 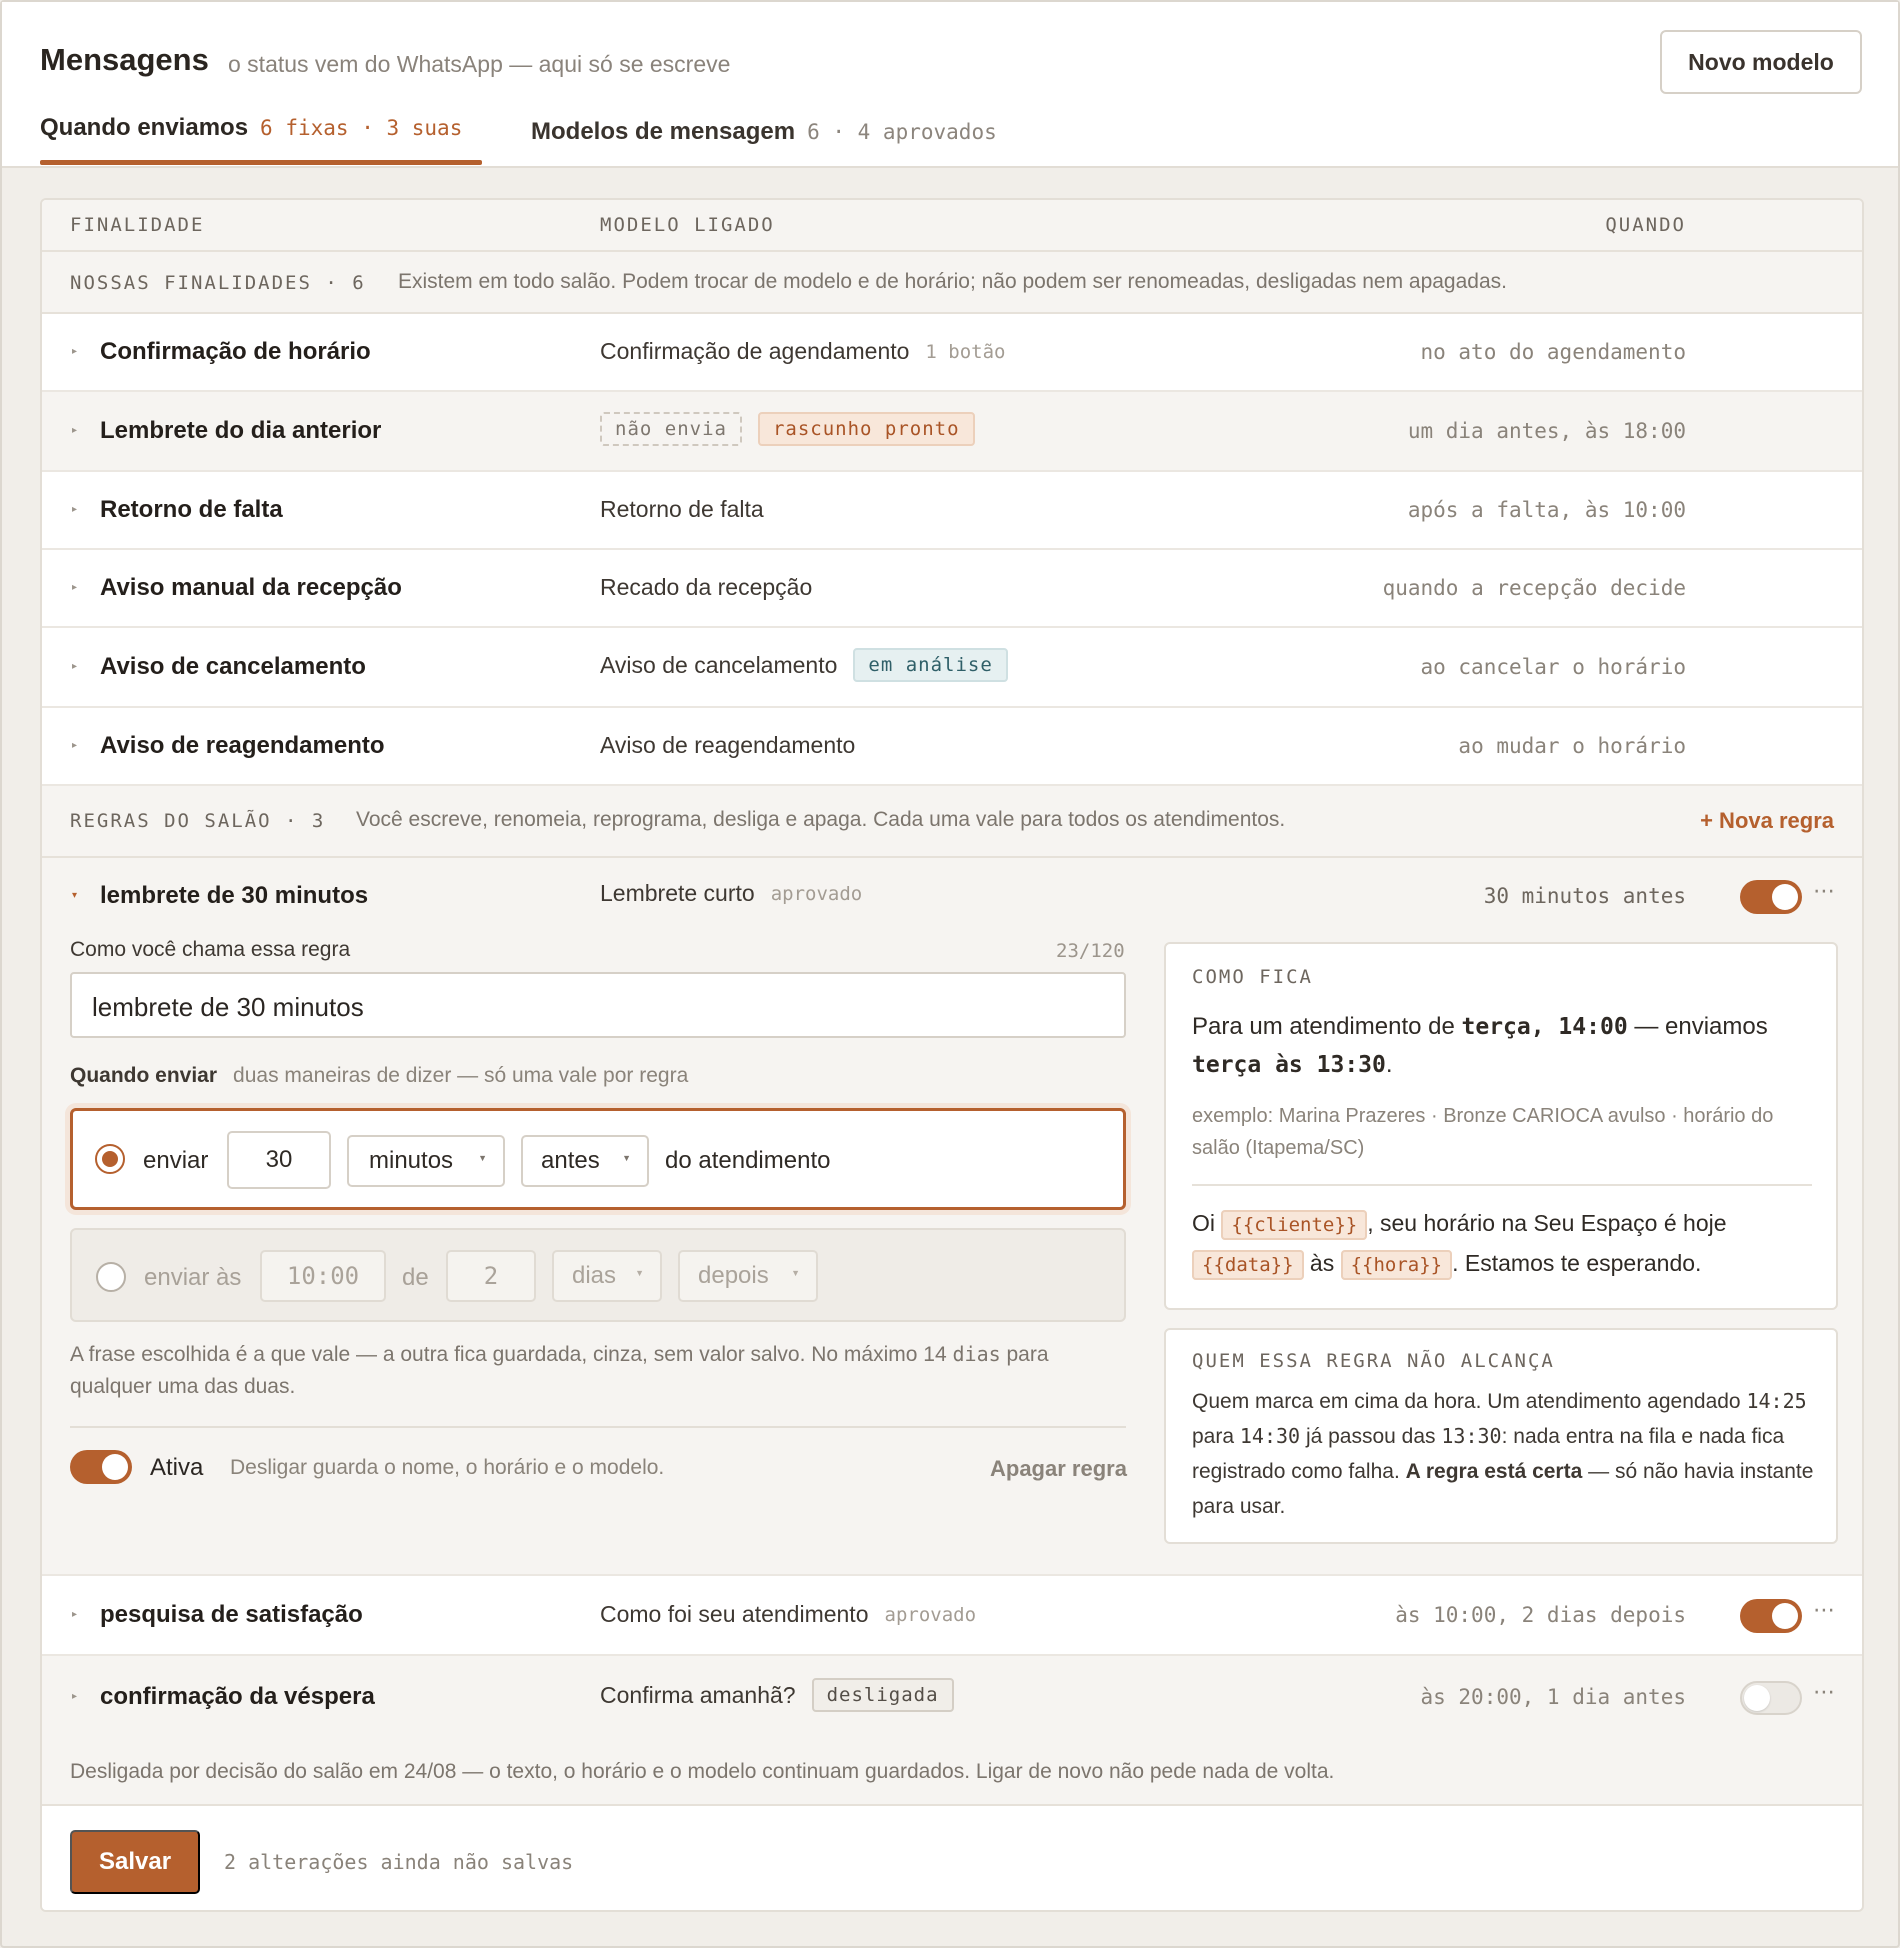 What do you see at coordinates (234, 896) in the screenshot?
I see `rule-name: lembrete de 30 minutos` at bounding box center [234, 896].